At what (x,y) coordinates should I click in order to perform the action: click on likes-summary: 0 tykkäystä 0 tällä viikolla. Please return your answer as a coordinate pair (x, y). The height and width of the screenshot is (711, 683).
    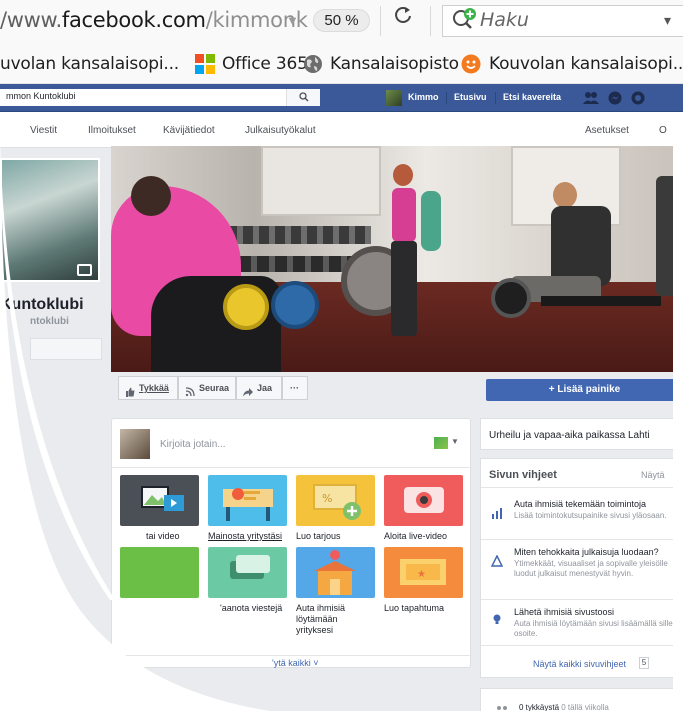
    Looking at the image, I should click on (564, 707).